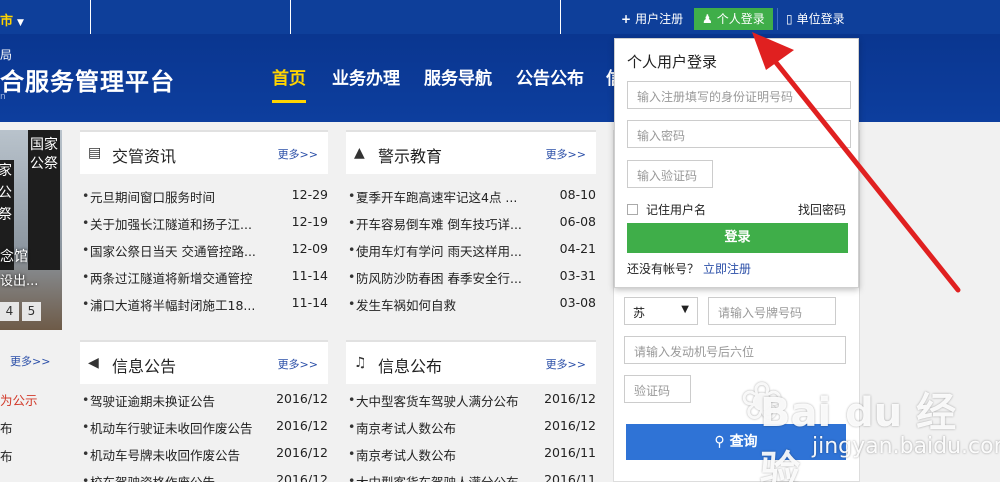 The height and width of the screenshot is (482, 1000). I want to click on list-item: •大中型客货车驾驶人满分公布2016/11, so click(471, 474).